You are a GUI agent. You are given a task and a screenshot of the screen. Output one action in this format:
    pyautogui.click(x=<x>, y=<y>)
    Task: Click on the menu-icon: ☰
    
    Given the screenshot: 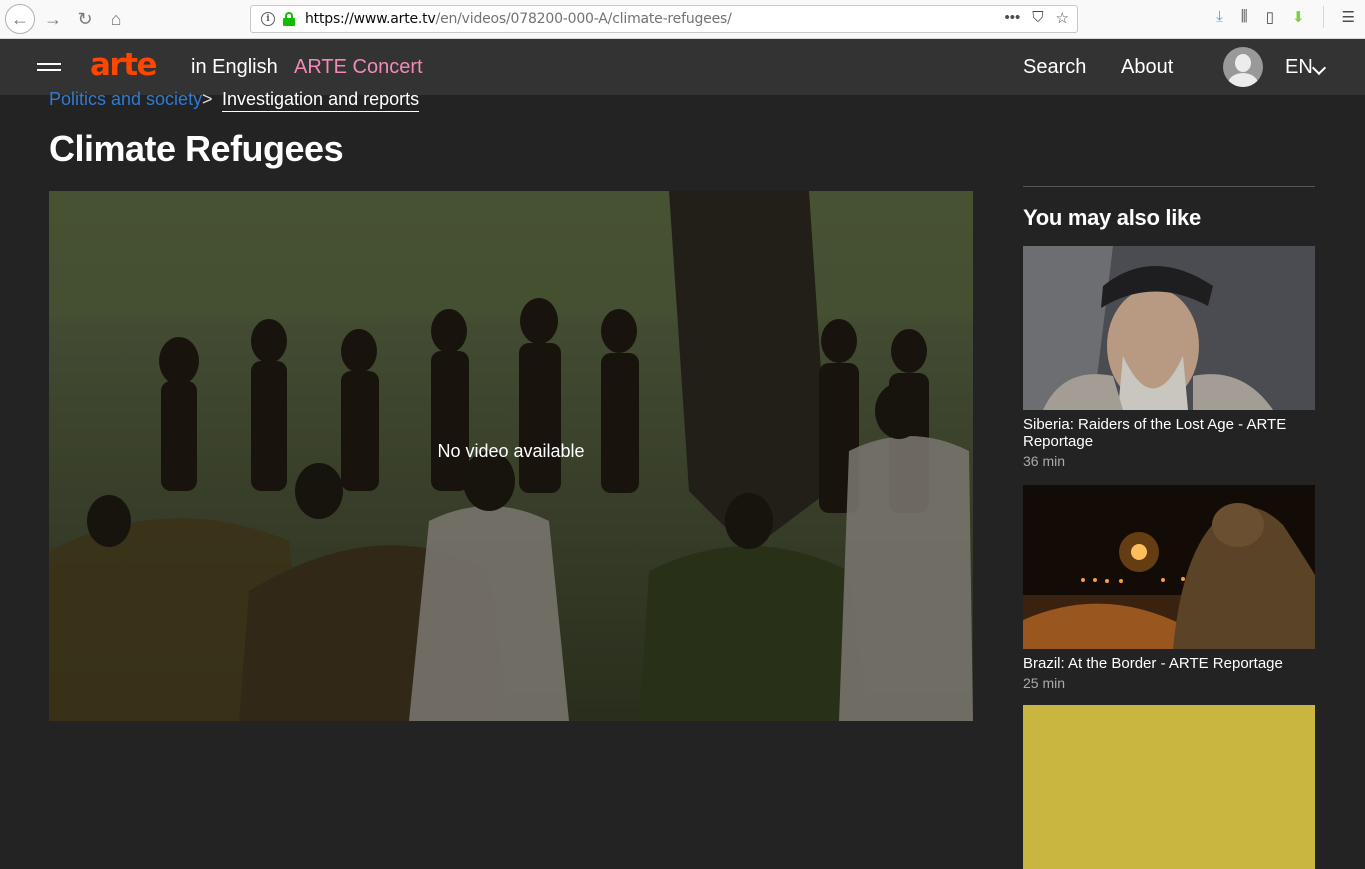 What is the action you would take?
    pyautogui.click(x=1348, y=18)
    